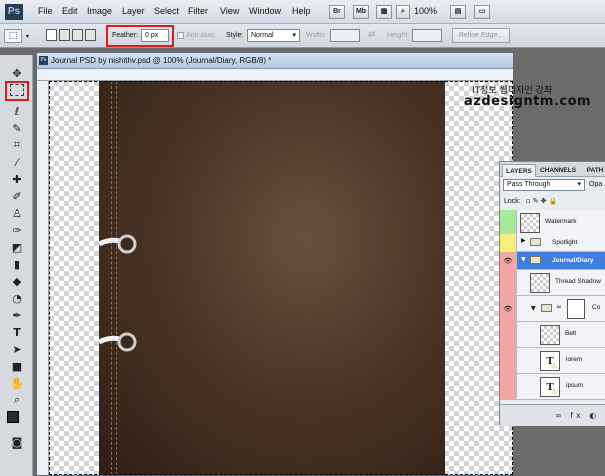 The height and width of the screenshot is (476, 605). I want to click on layer-row-spotlight: ▶ Spotlight, so click(552, 243).